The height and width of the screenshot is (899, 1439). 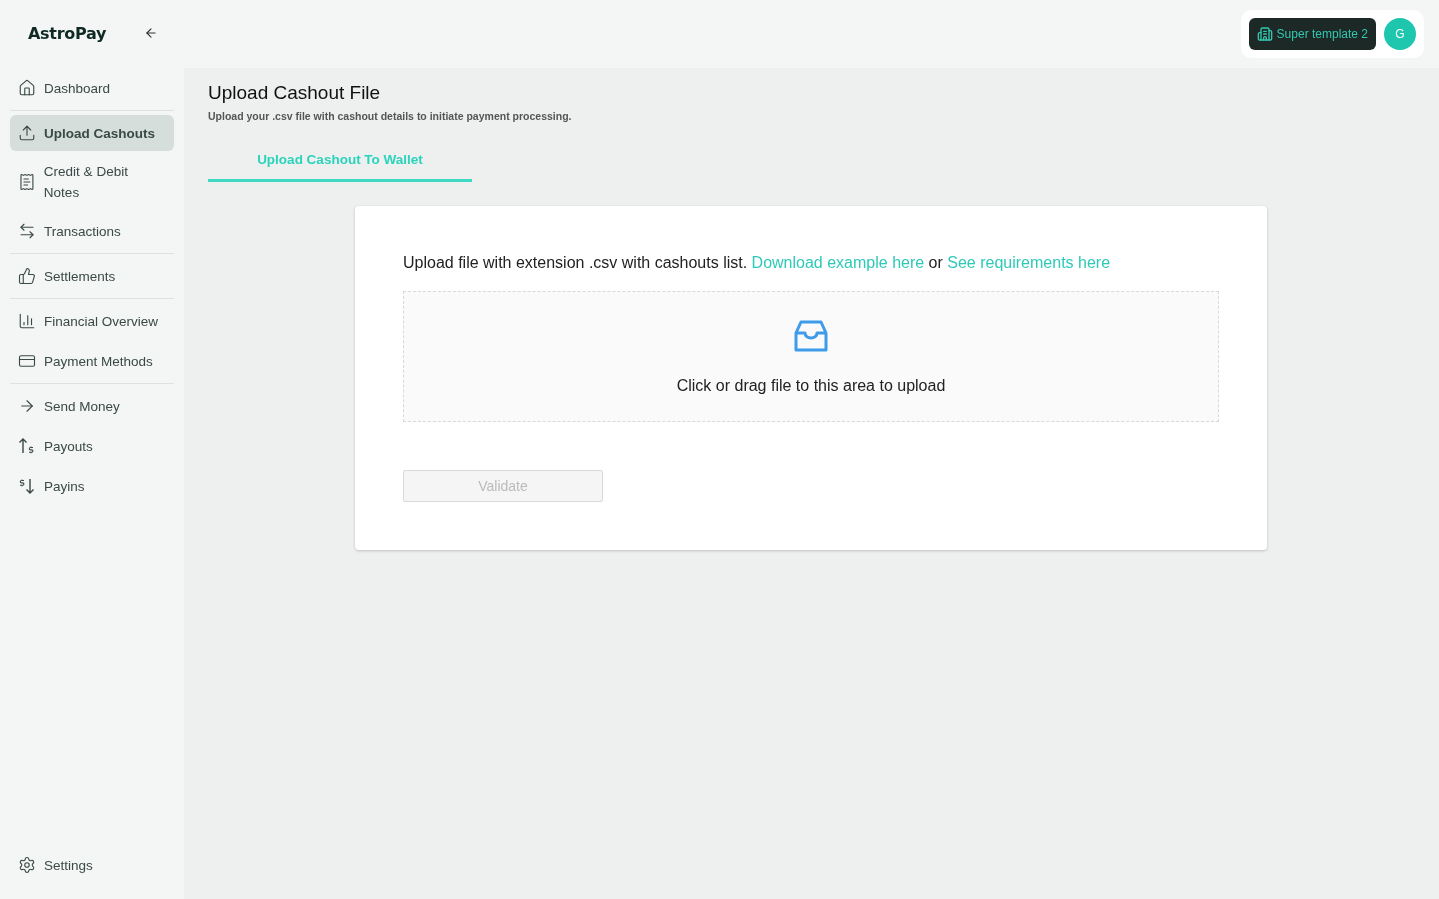 I want to click on sidebar-item: Dashboard, so click(x=92, y=88).